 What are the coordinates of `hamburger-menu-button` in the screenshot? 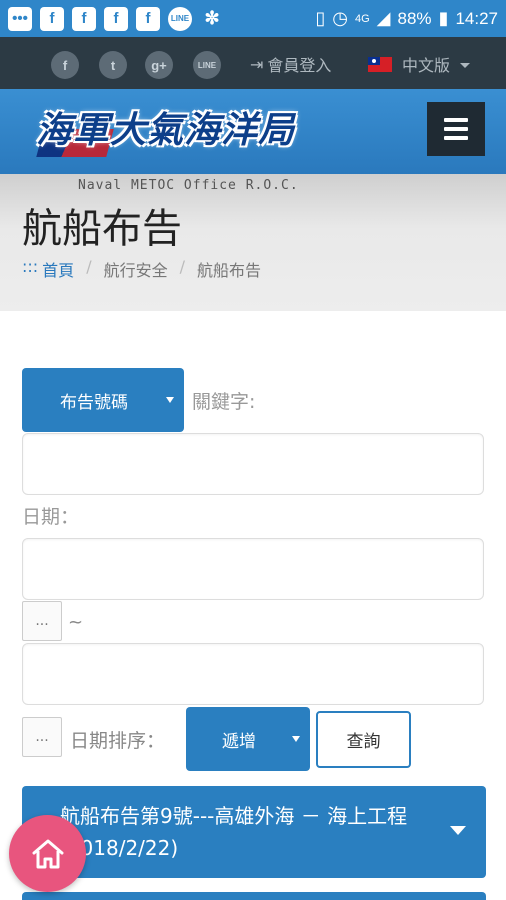 It's located at (456, 129).